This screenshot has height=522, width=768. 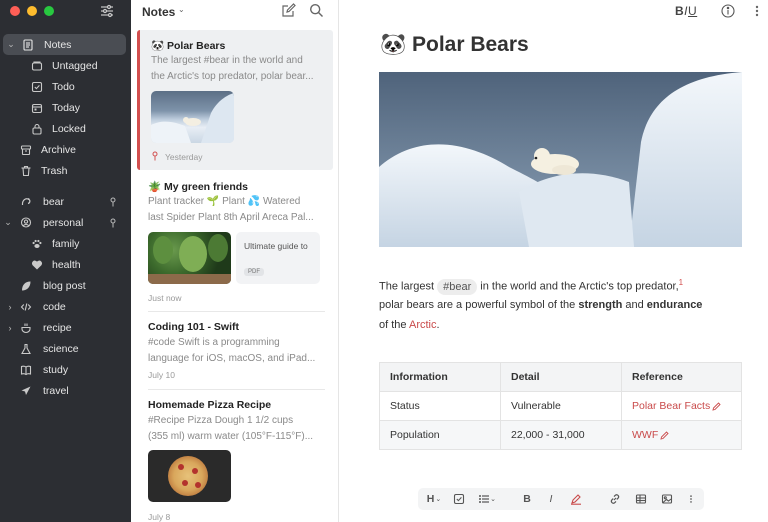 I want to click on more-options-icon, so click(x=757, y=11).